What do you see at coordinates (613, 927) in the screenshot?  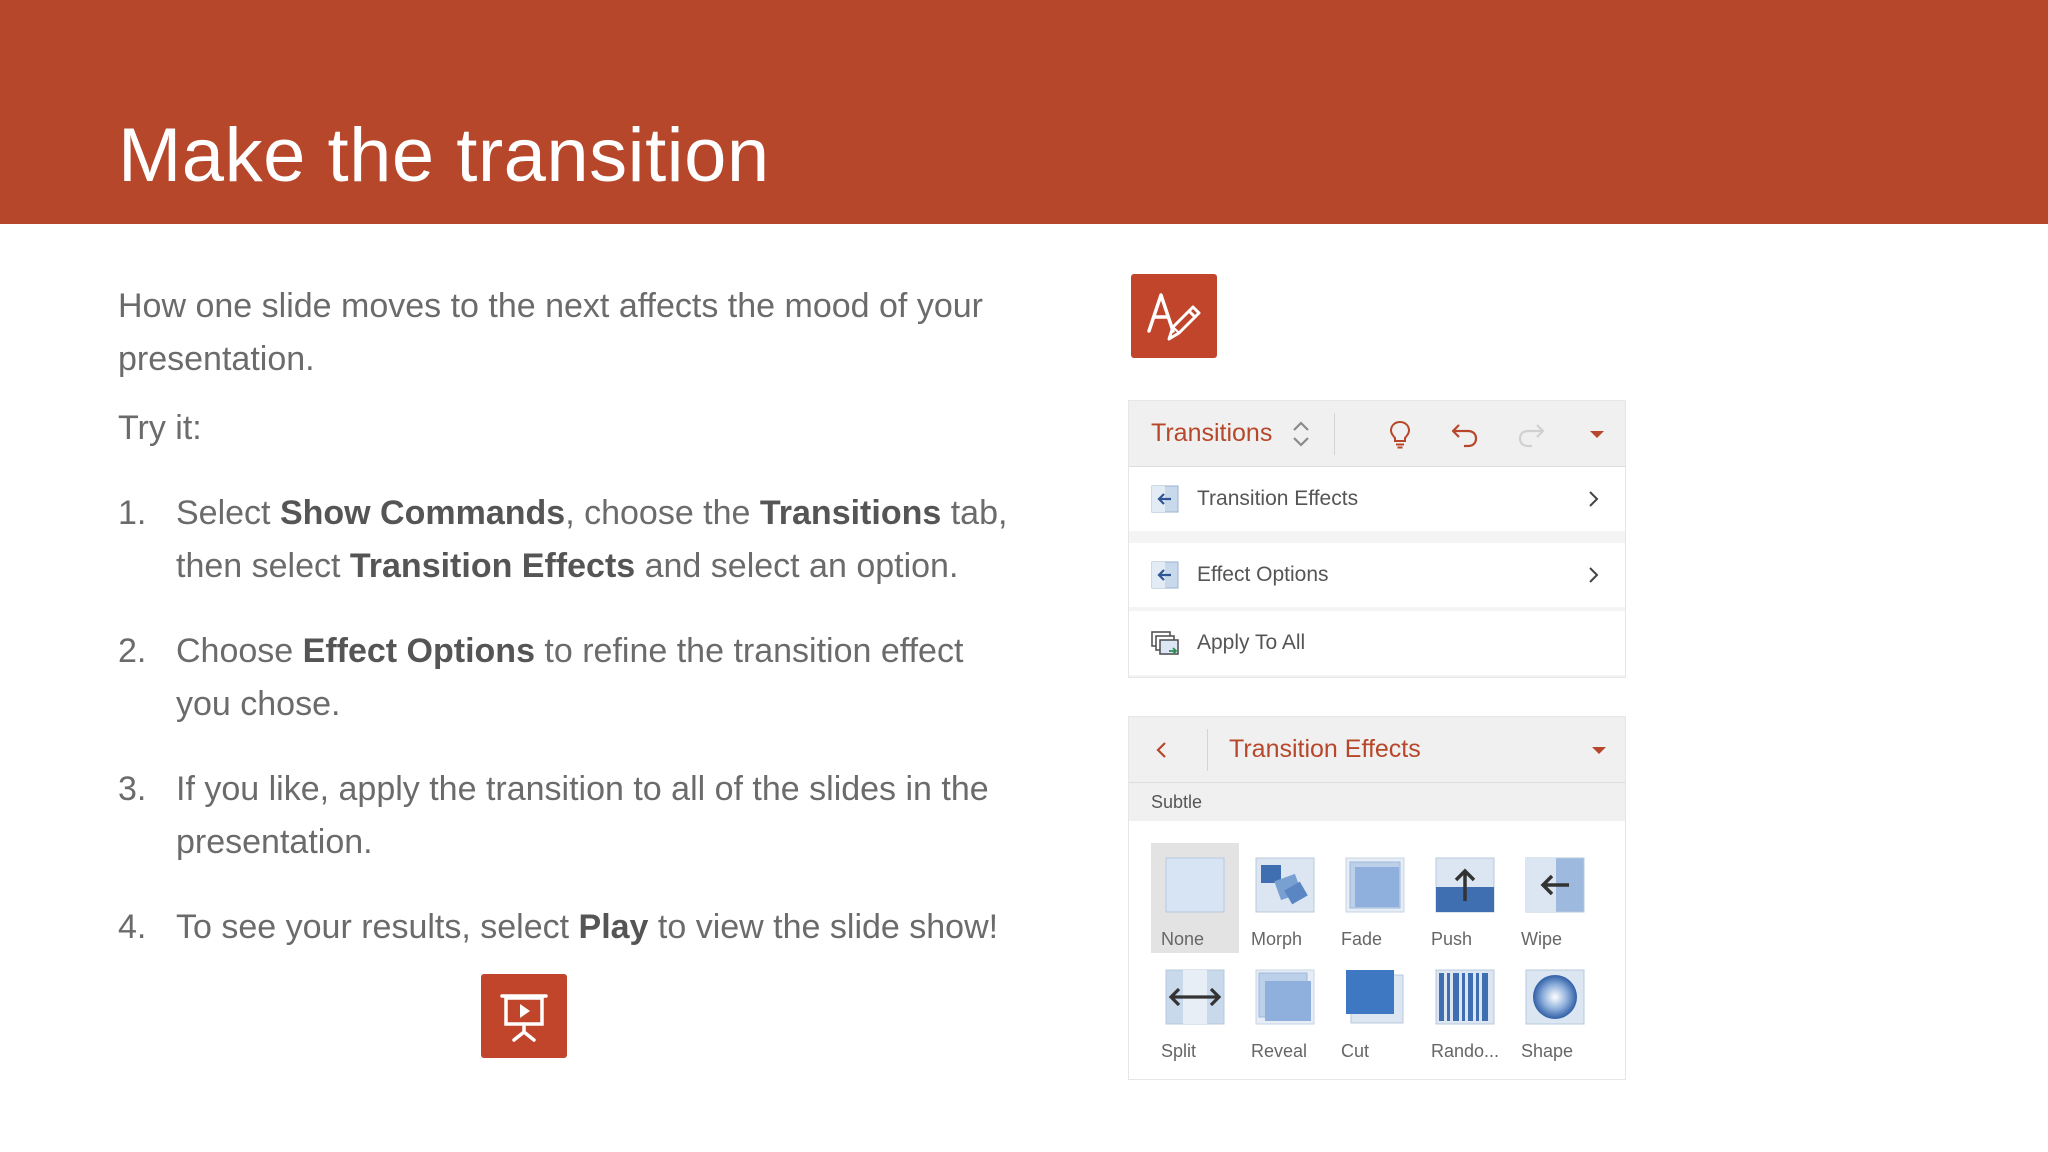 I see `step-bold: Play` at bounding box center [613, 927].